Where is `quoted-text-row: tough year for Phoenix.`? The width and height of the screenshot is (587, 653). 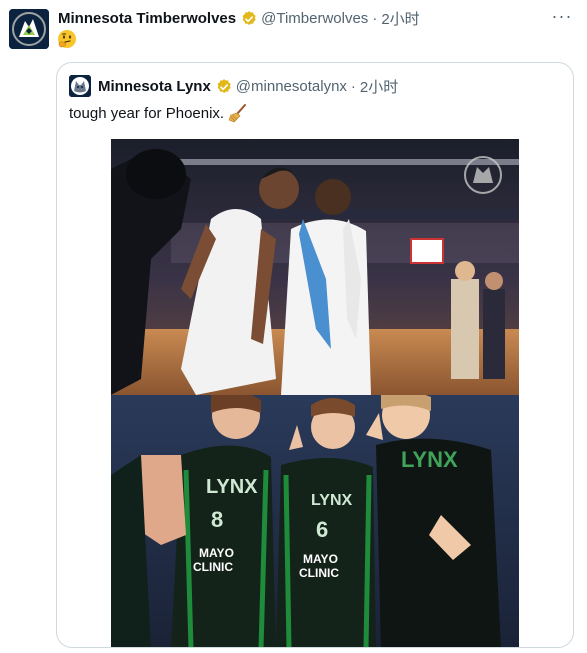 quoted-text-row: tough year for Phoenix. is located at coordinates (158, 113).